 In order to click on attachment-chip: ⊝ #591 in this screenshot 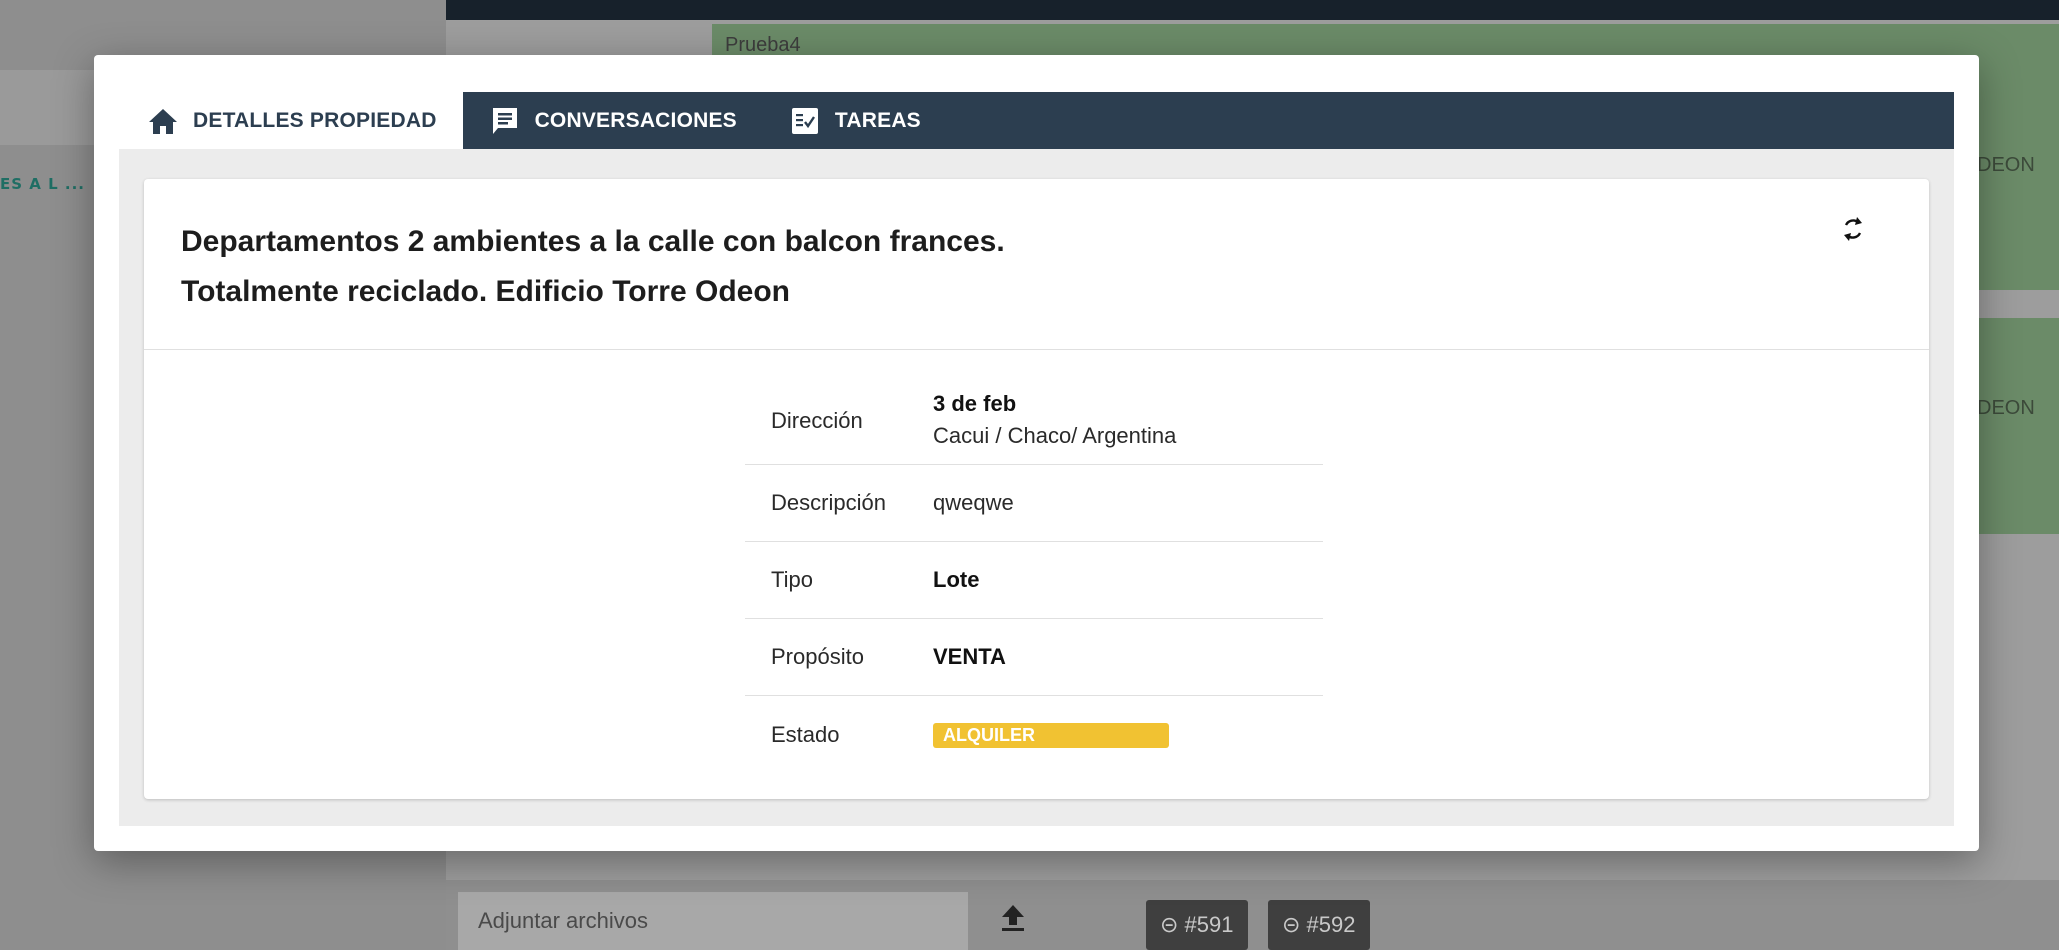, I will do `click(1197, 925)`.